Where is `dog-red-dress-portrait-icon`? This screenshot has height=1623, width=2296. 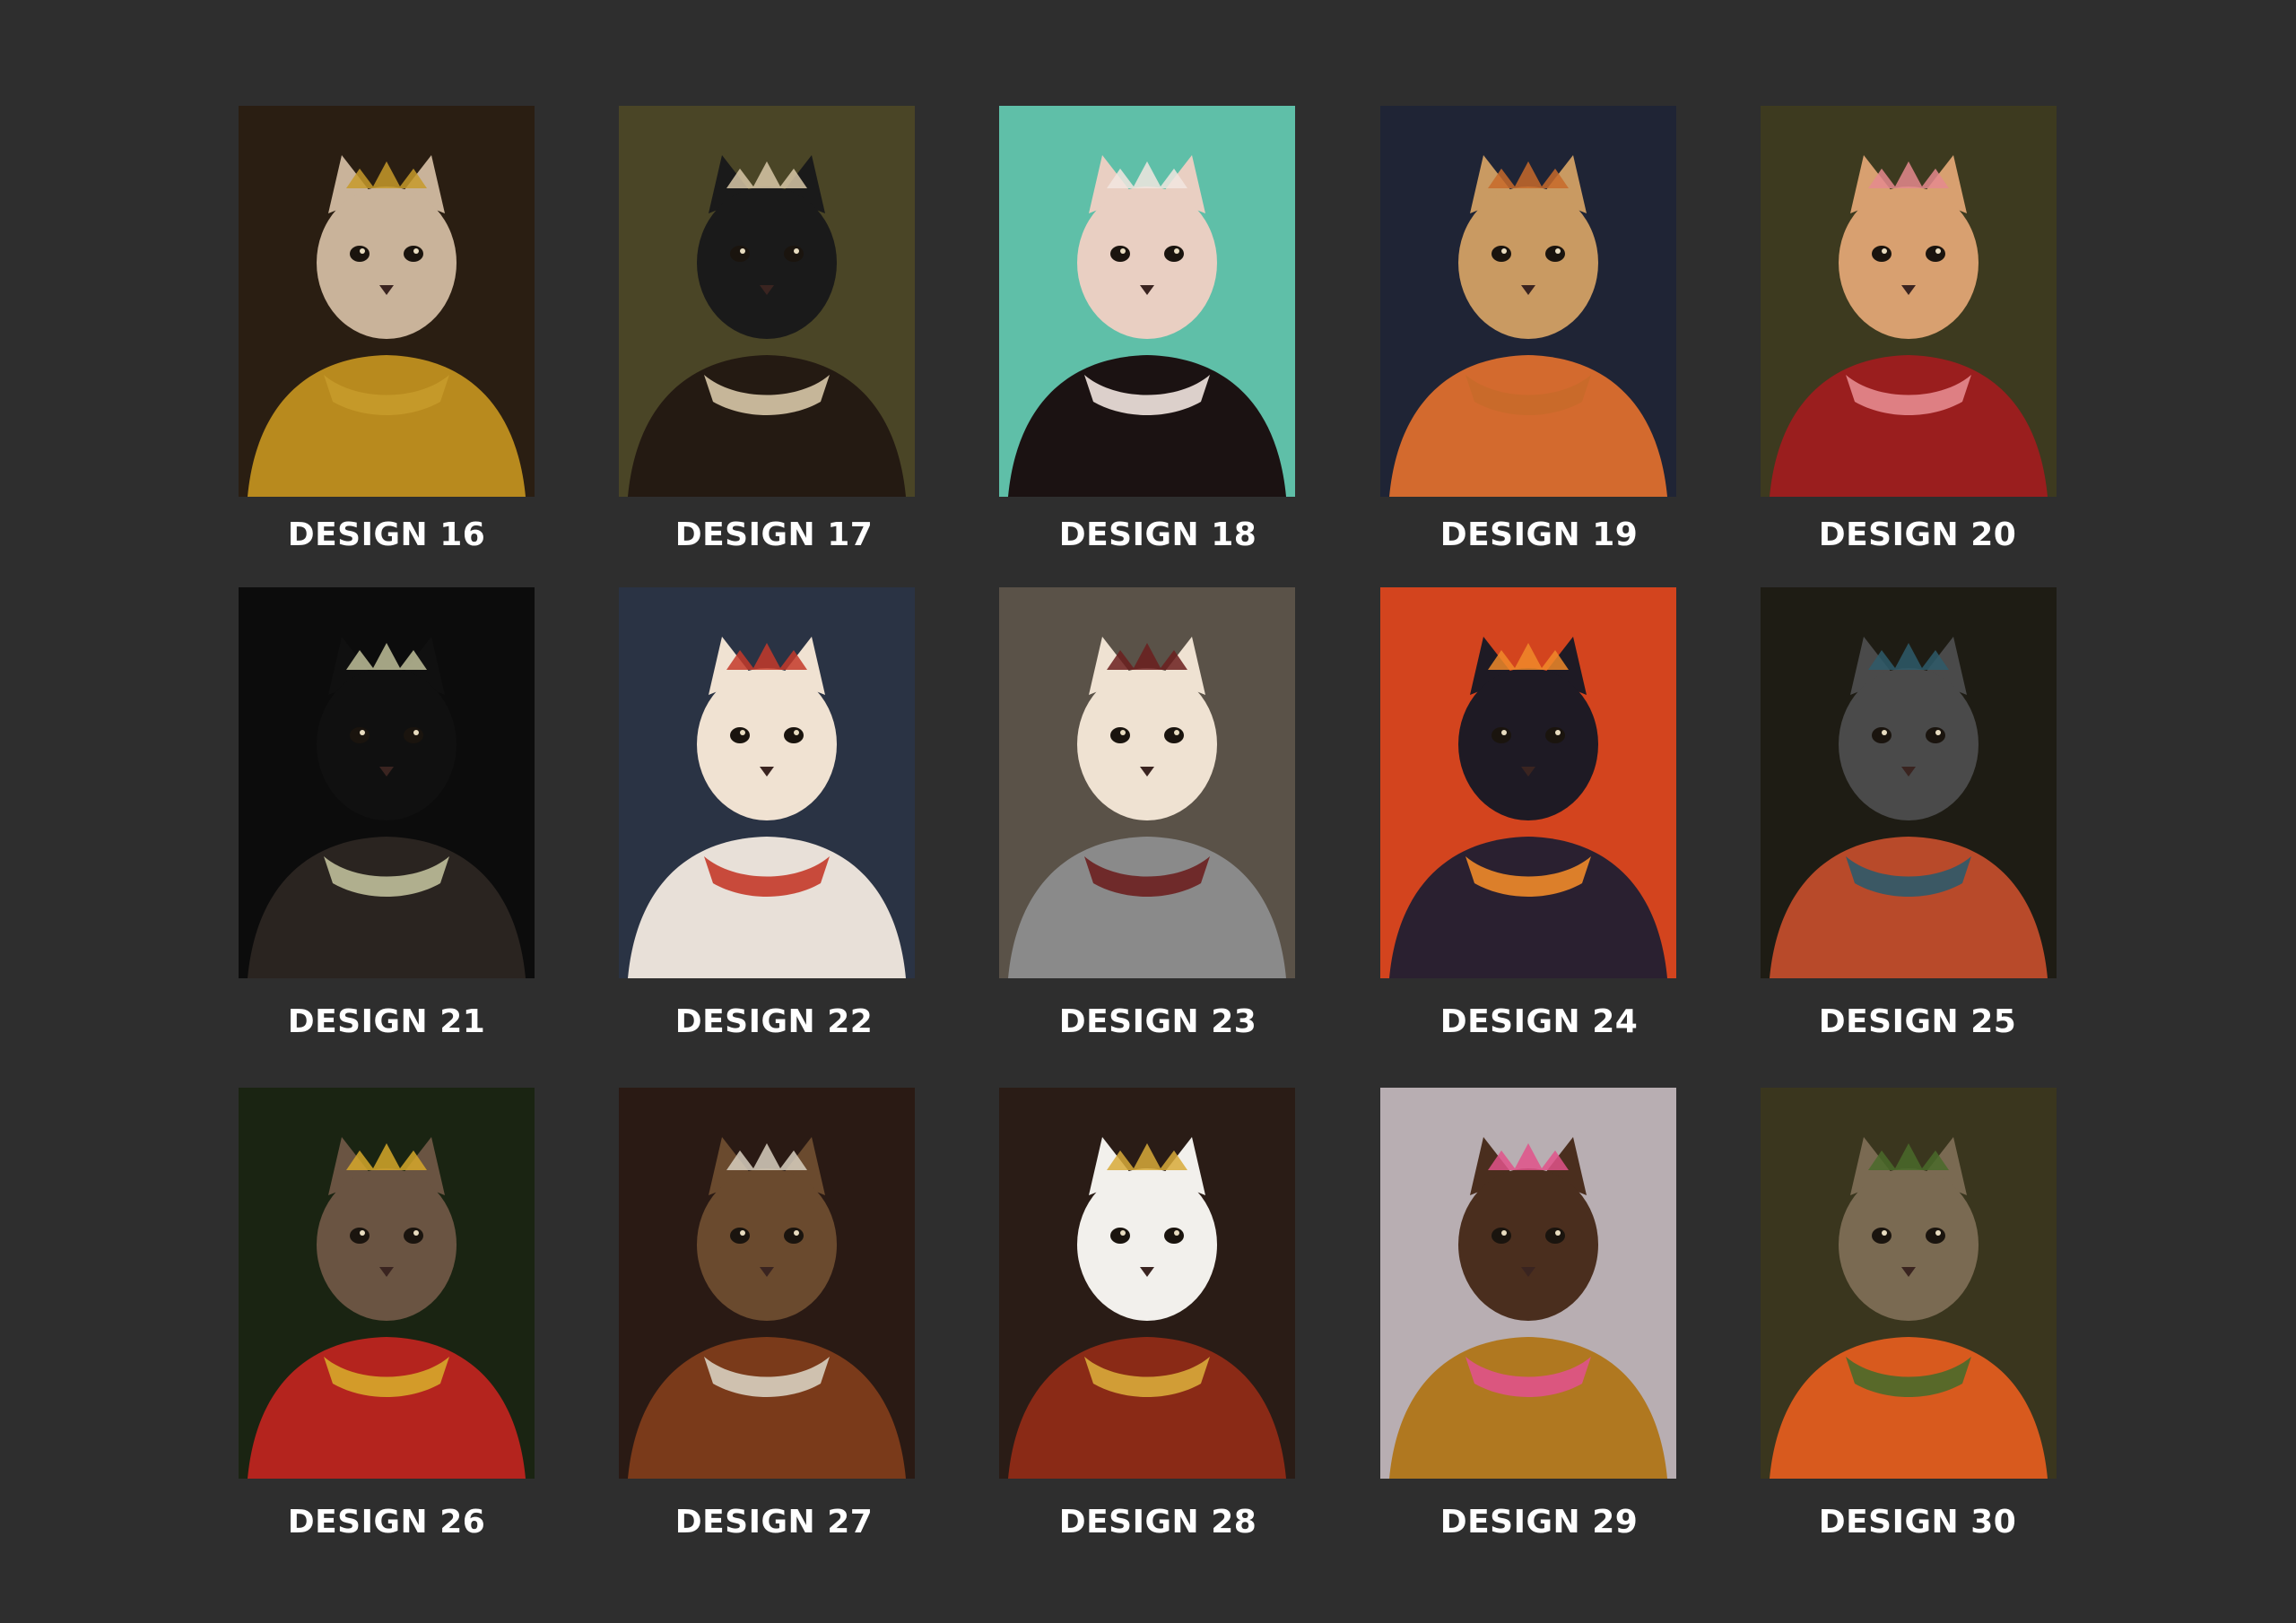 dog-red-dress-portrait-icon is located at coordinates (1909, 301).